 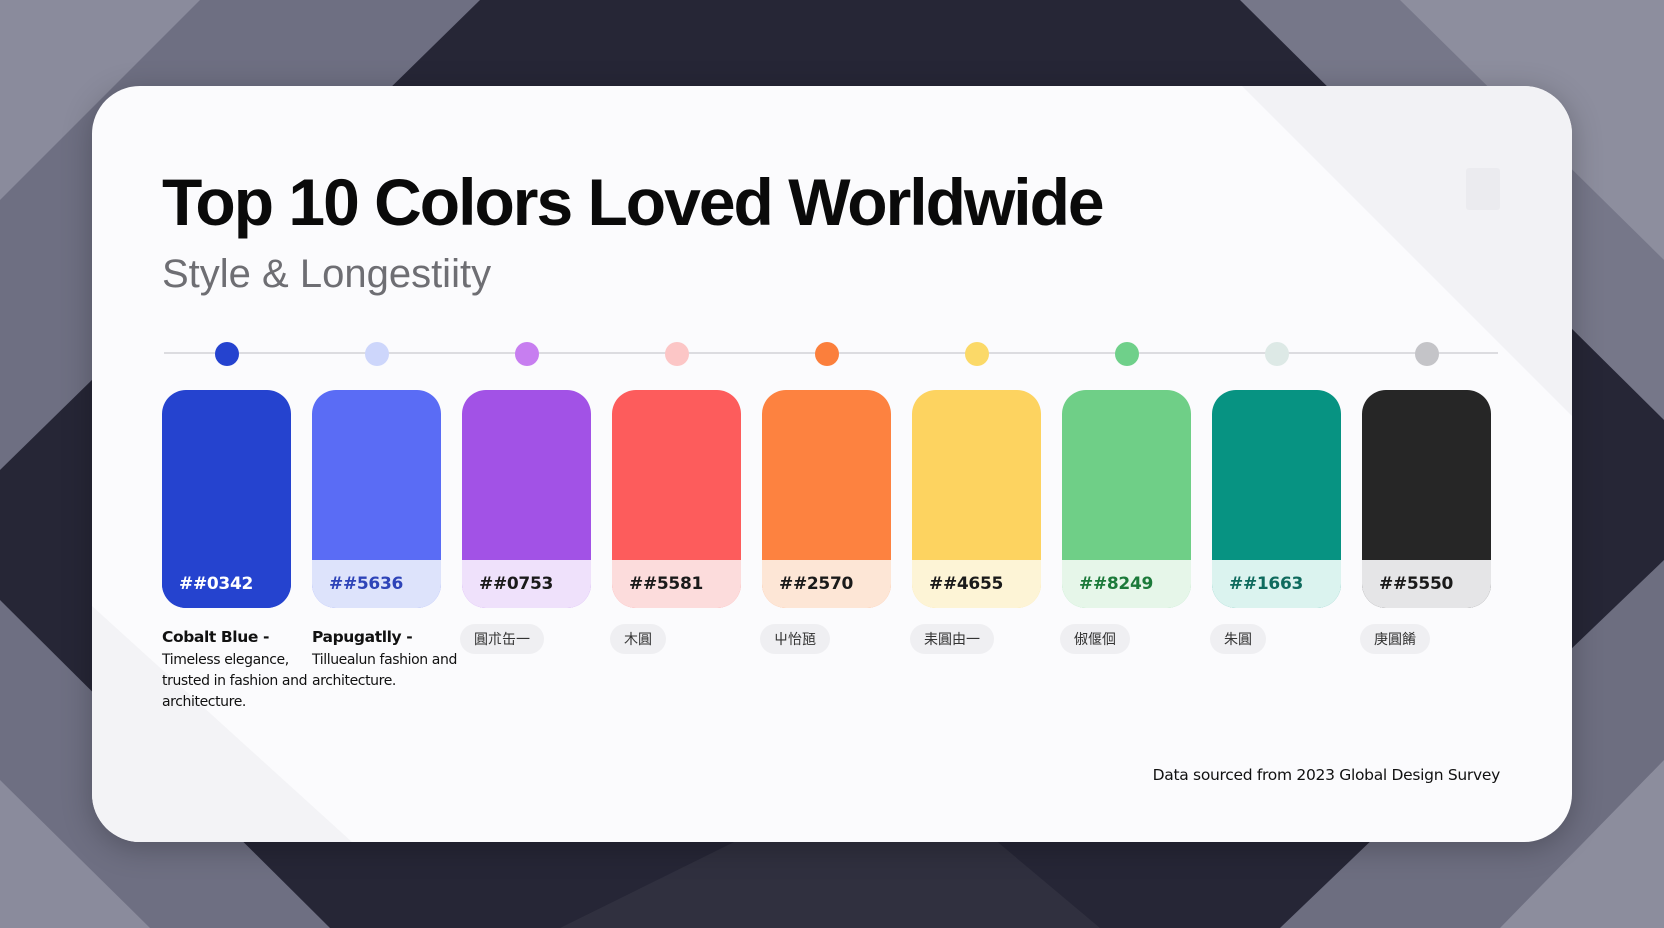 What do you see at coordinates (638, 639) in the screenshot?
I see `color-tag-pill: 木圓` at bounding box center [638, 639].